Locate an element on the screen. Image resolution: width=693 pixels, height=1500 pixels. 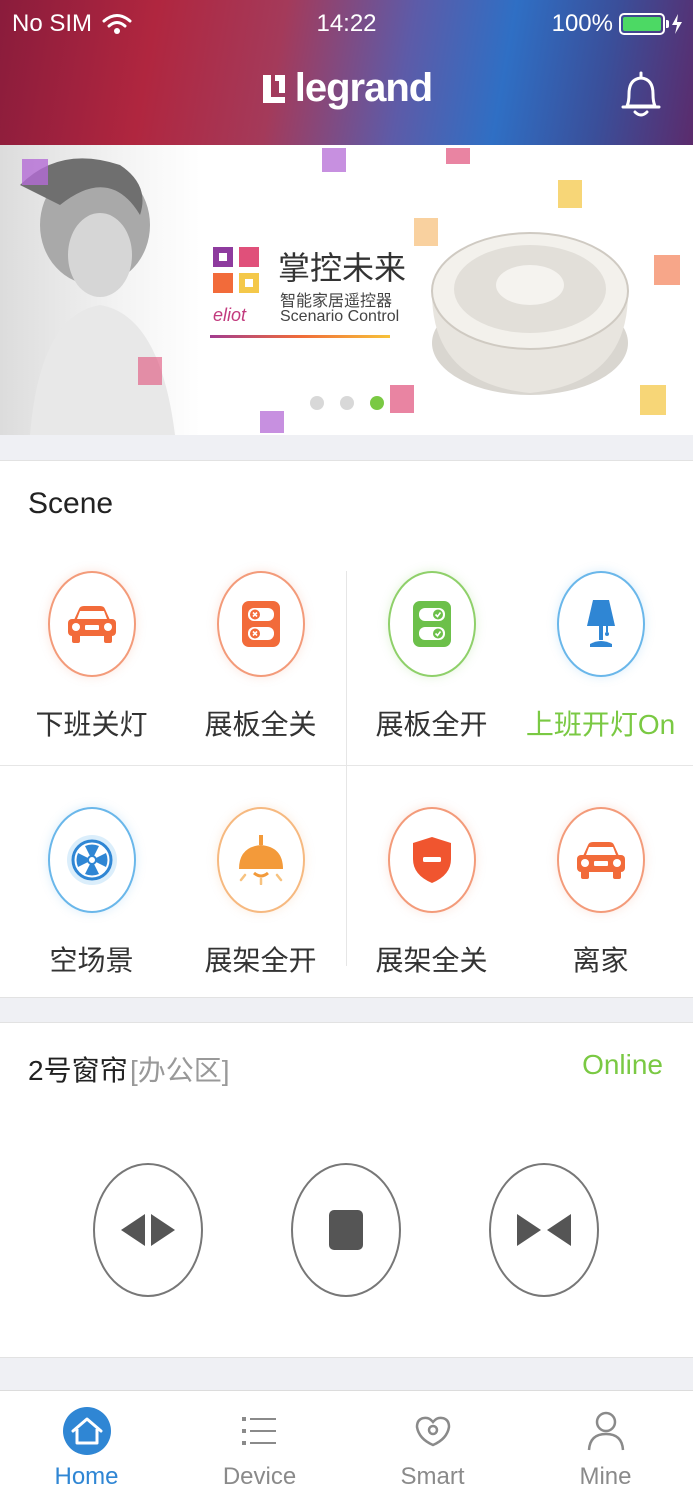
qr-logo-icon is located at coordinates (236, 270).